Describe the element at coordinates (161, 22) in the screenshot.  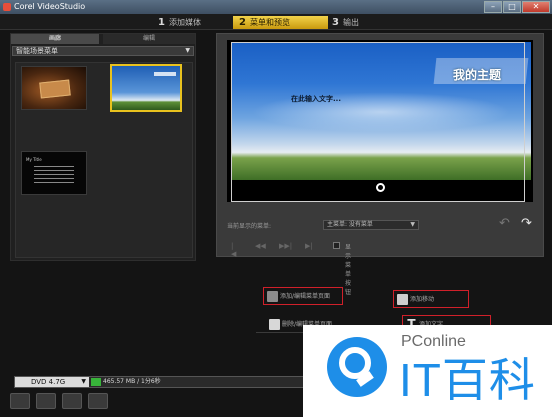
I see `step-number: 1` at that location.